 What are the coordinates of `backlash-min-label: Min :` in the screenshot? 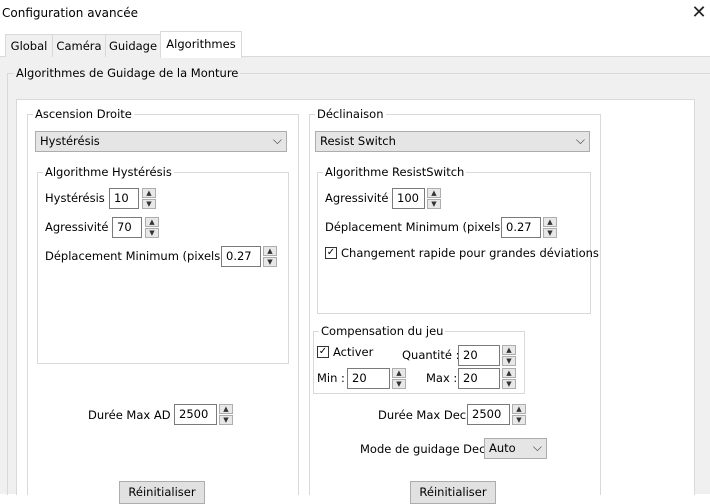 It's located at (331, 378).